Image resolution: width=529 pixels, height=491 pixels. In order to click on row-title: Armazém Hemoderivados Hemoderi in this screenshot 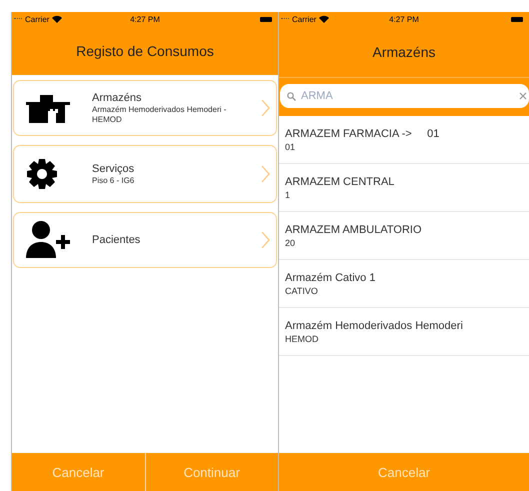, I will do `click(374, 326)`.